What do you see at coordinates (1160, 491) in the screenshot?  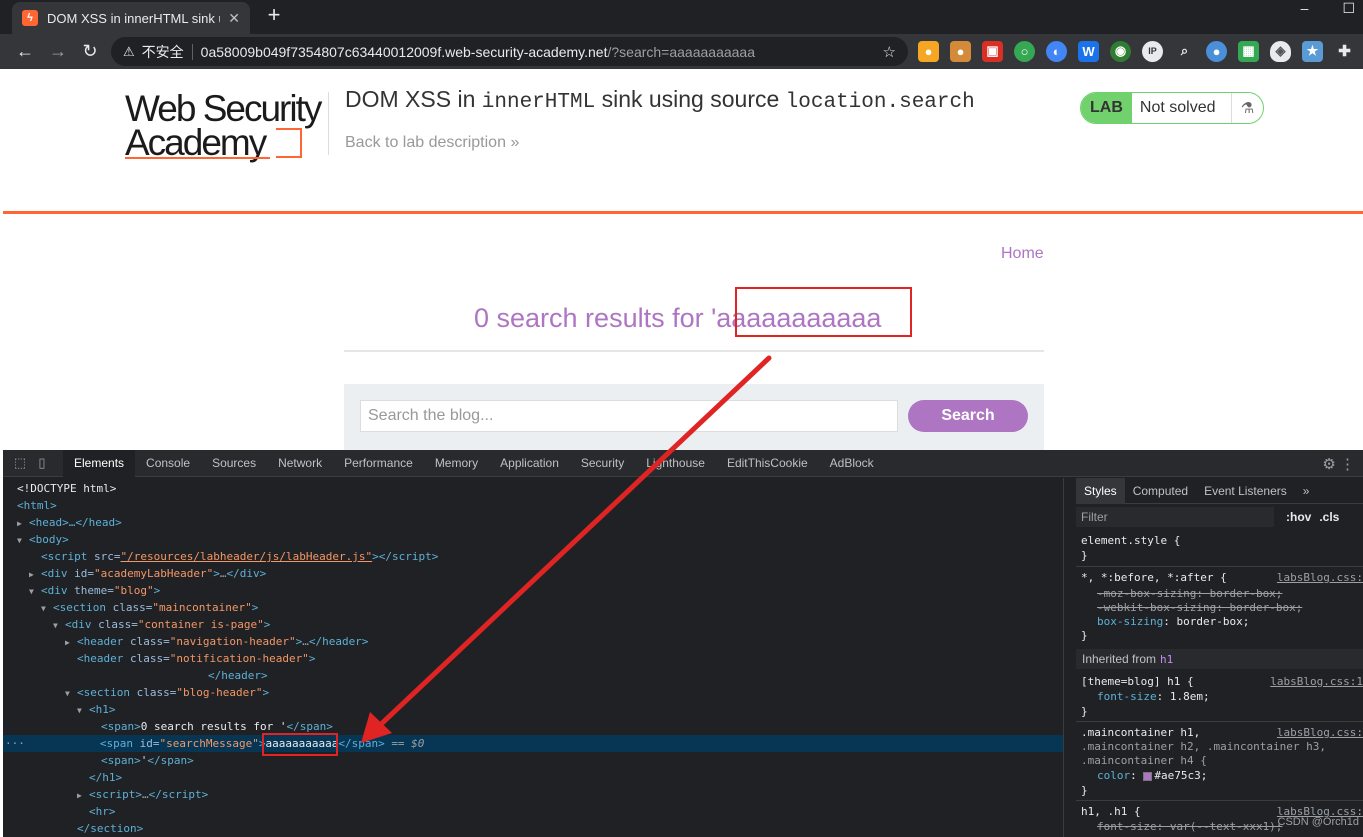 I see `tab-computed: Computed` at bounding box center [1160, 491].